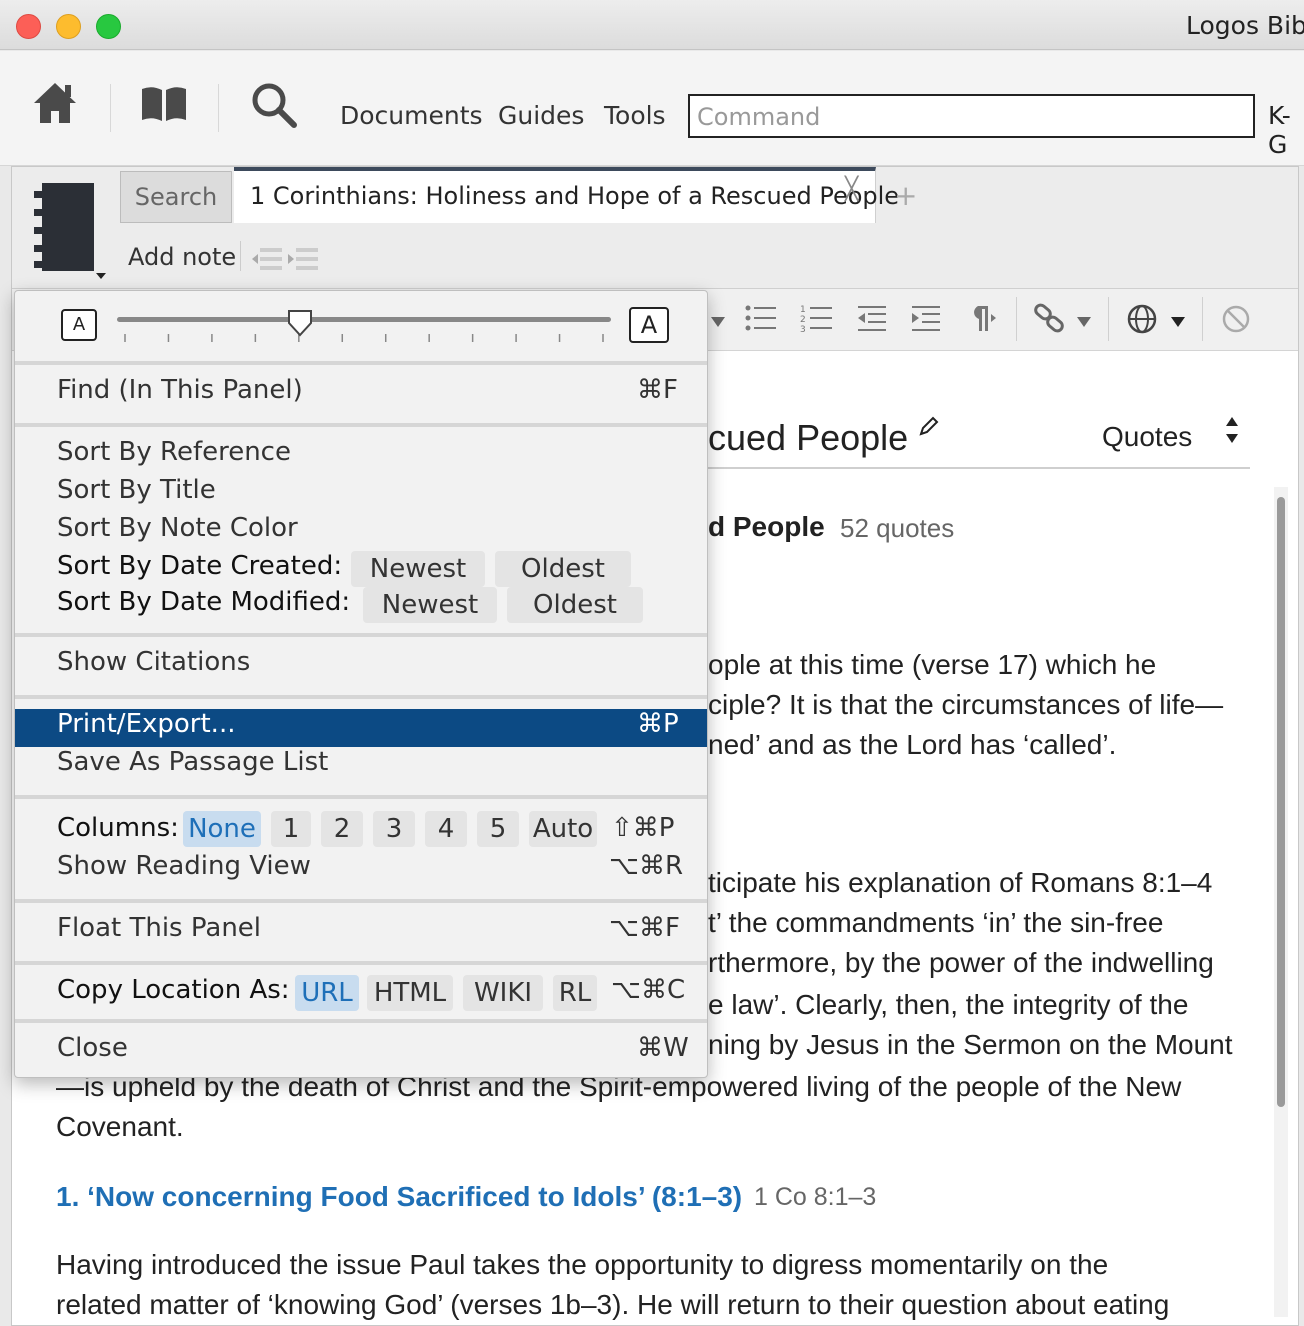 Image resolution: width=1304 pixels, height=1326 pixels. Describe the element at coordinates (635, 115) in the screenshot. I see `tools-menu: Tools` at that location.